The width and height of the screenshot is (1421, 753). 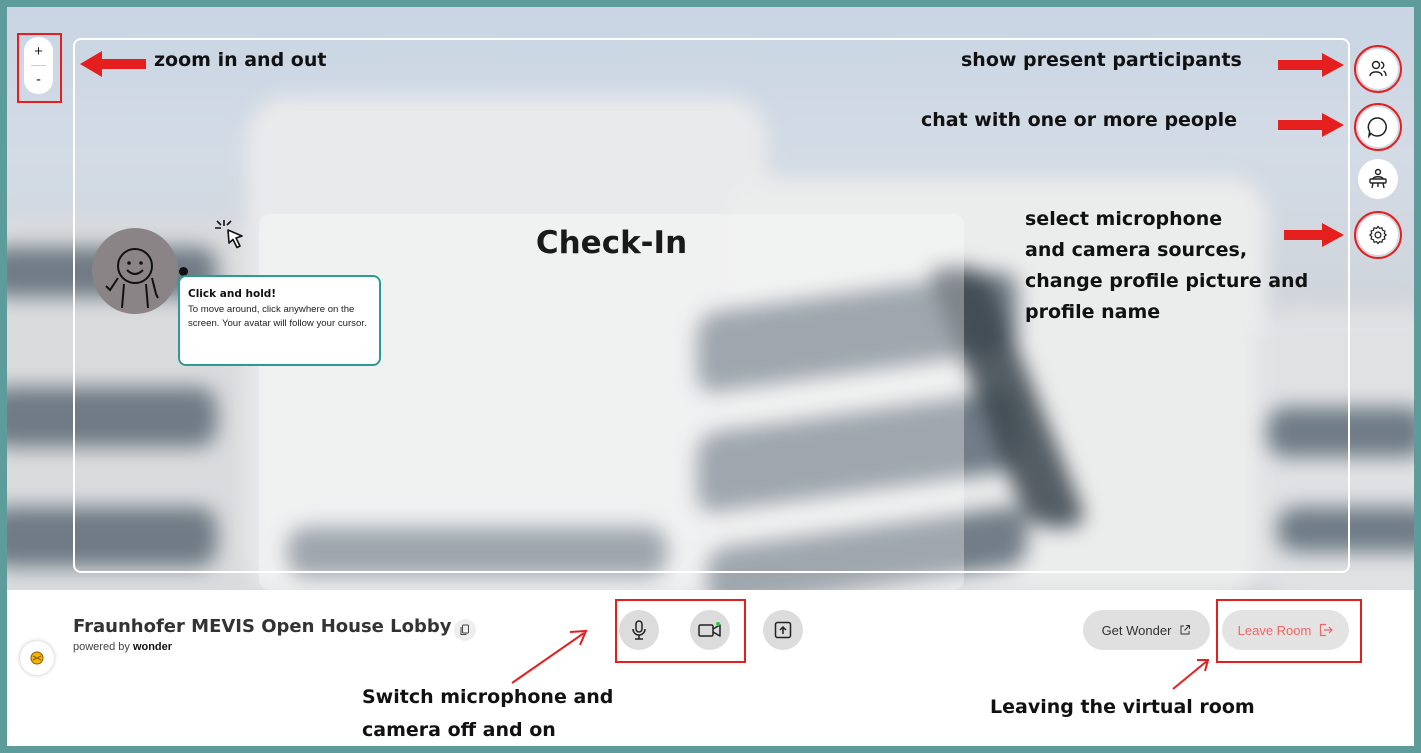 What do you see at coordinates (113, 64) in the screenshot?
I see `left-arrow-icon` at bounding box center [113, 64].